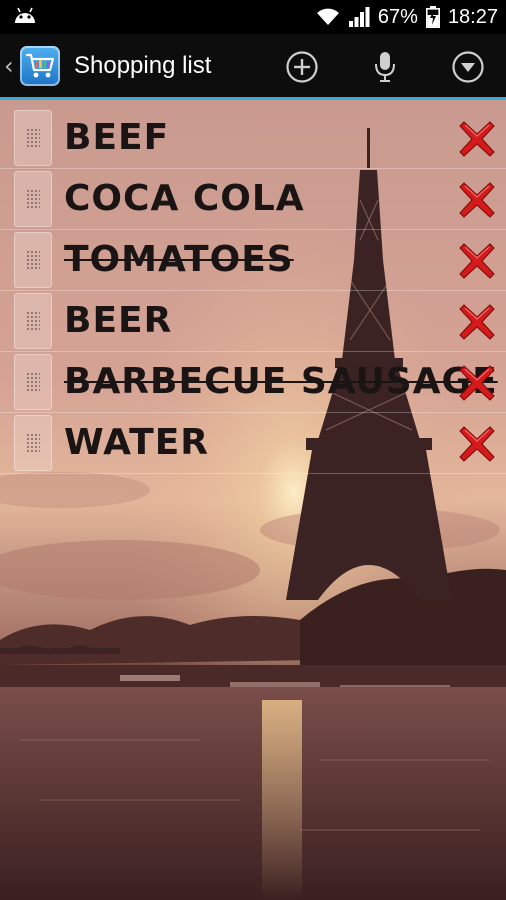 This screenshot has height=900, width=506. What do you see at coordinates (179, 260) in the screenshot?
I see `item-label: TOMATOES` at bounding box center [179, 260].